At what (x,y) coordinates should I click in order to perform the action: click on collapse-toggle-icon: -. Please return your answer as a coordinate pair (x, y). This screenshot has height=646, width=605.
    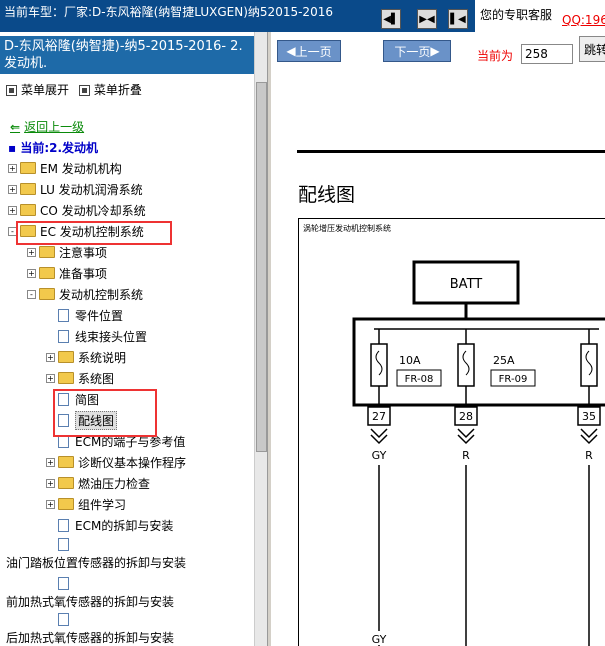
    Looking at the image, I should click on (31, 294).